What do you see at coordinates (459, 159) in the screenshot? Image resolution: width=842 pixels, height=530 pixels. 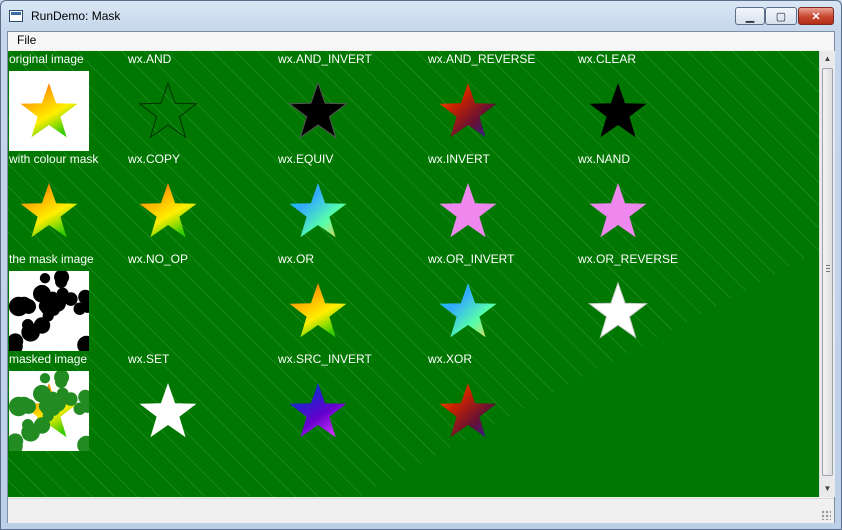 I see `cell-label: wx.INVERT` at bounding box center [459, 159].